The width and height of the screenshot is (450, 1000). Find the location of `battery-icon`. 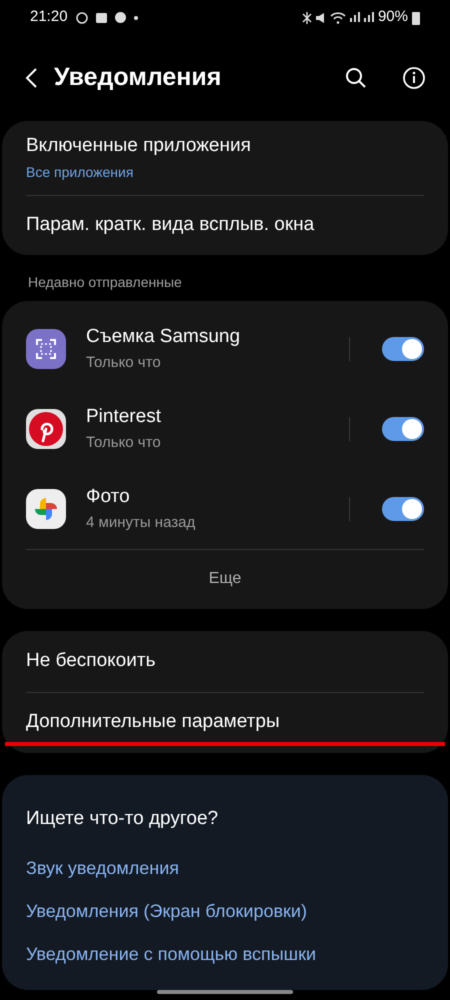

battery-icon is located at coordinates (416, 17).